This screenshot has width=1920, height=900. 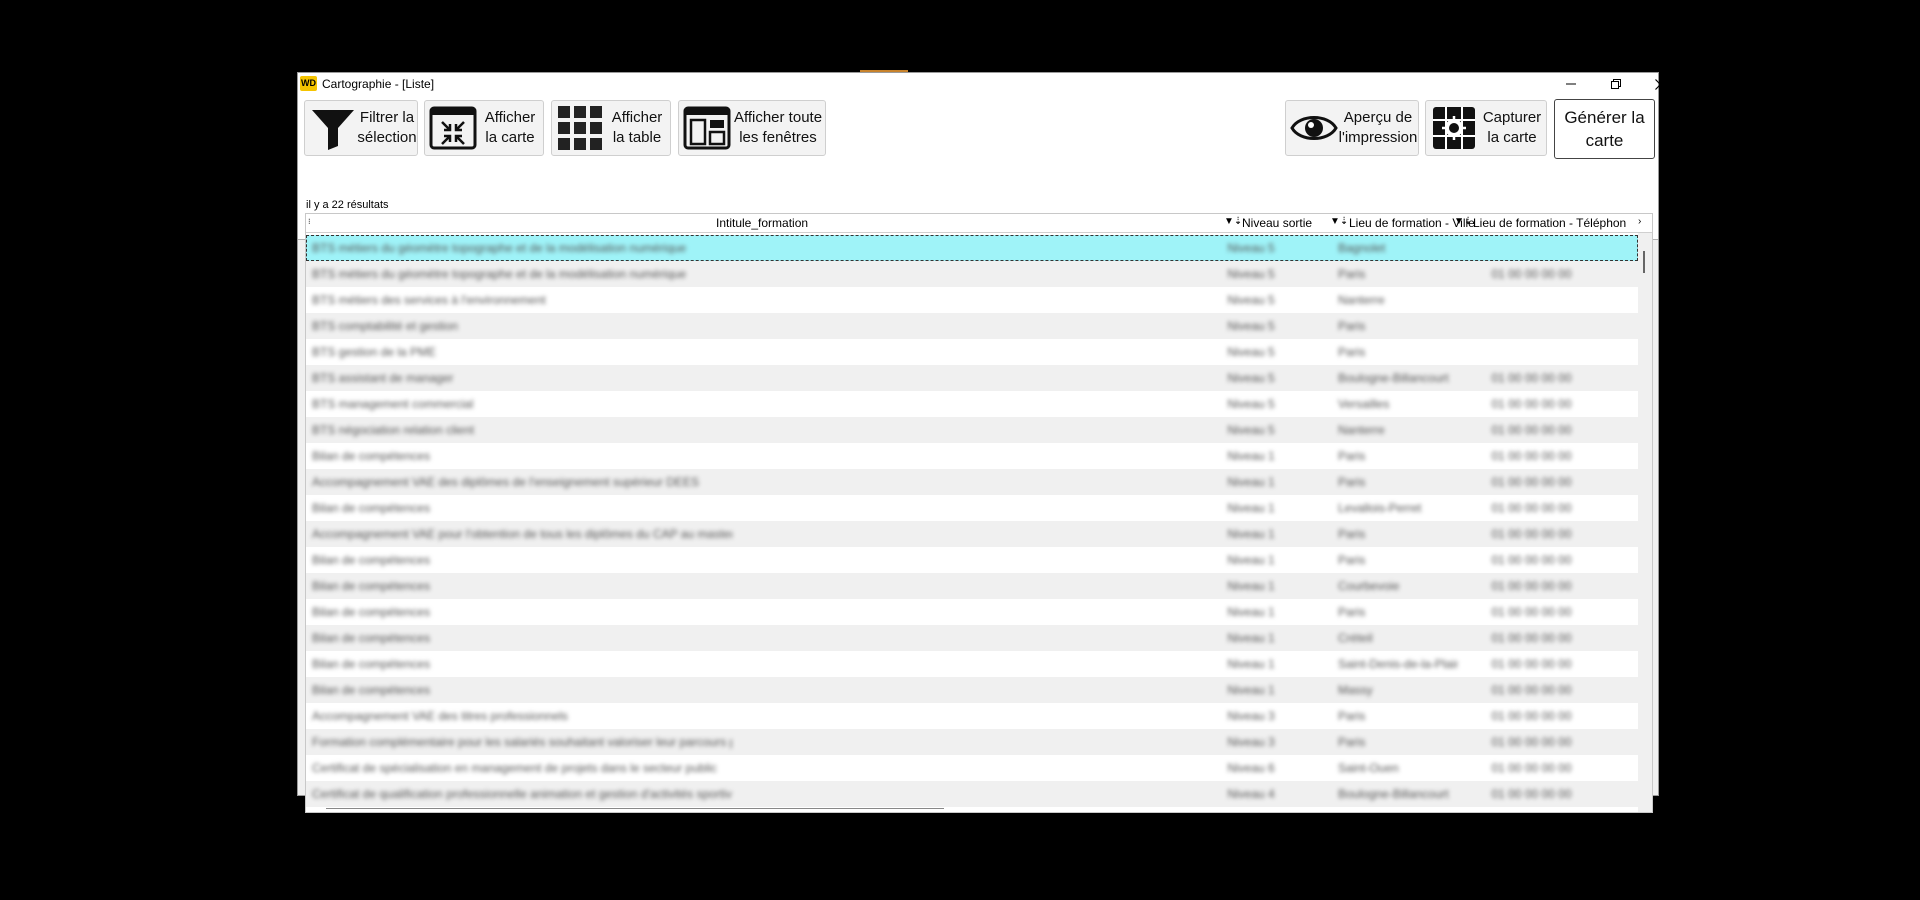 What do you see at coordinates (1233, 221) in the screenshot?
I see `filter-icon-intitule: ▼⇣` at bounding box center [1233, 221].